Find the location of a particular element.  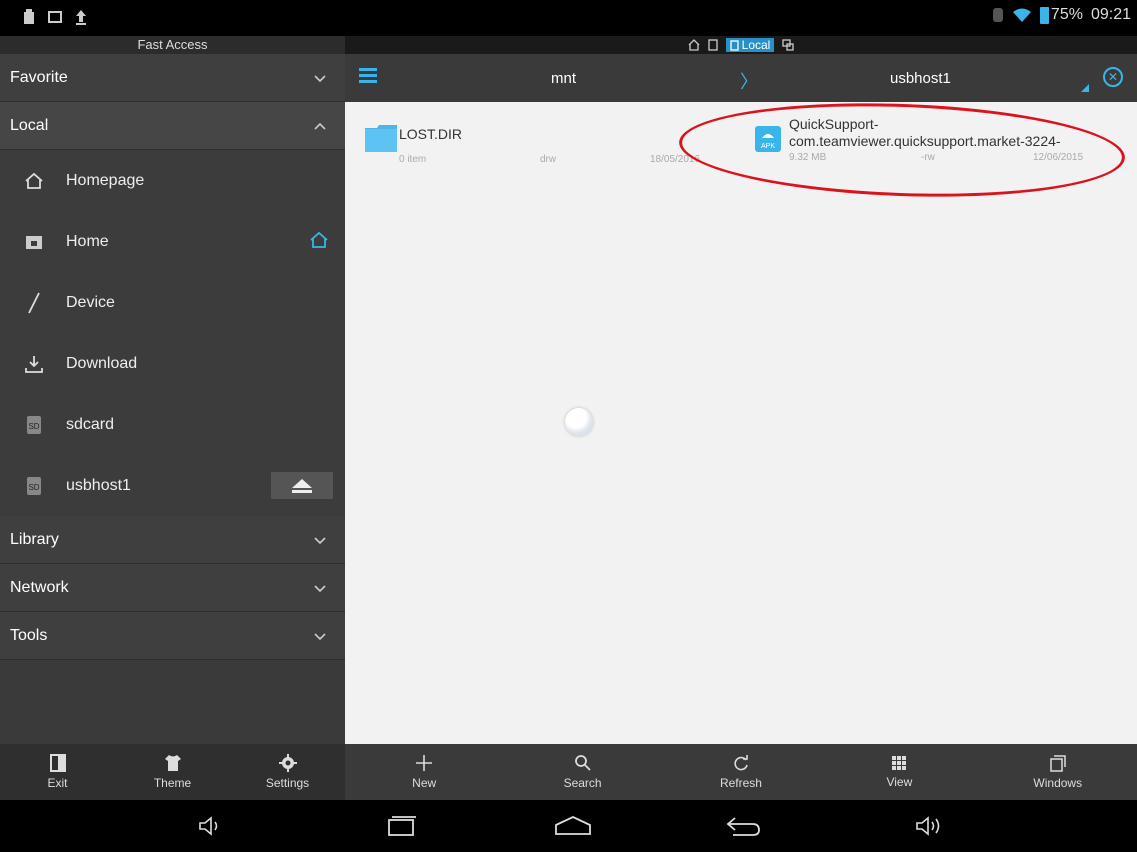

section-label: Tools is located at coordinates (29, 635).